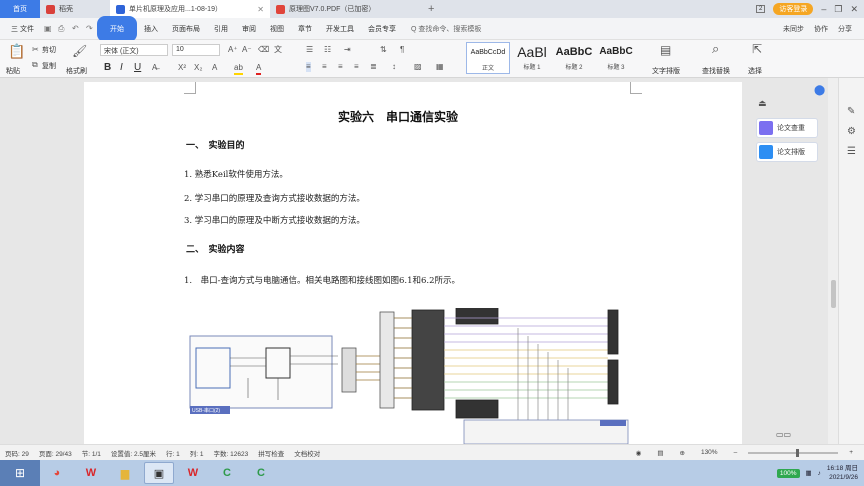 The width and height of the screenshot is (864, 486). I want to click on menu-start: 开始, so click(116, 28).